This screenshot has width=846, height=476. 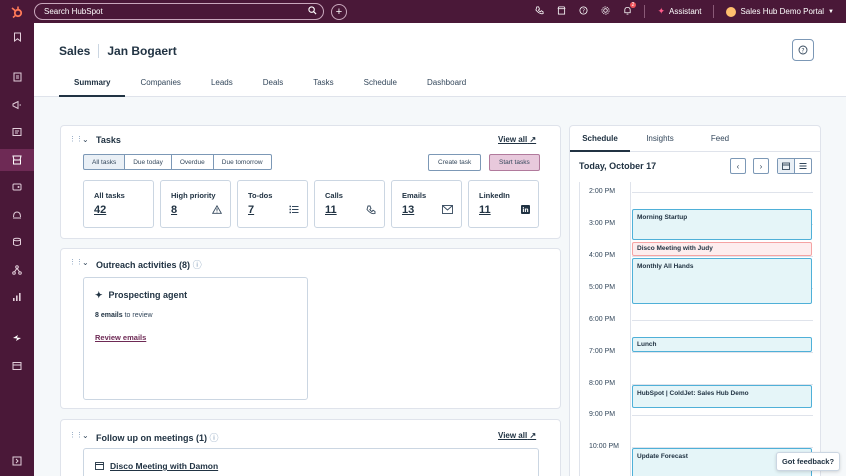 I want to click on filter-due-today: Due today, so click(x=148, y=162).